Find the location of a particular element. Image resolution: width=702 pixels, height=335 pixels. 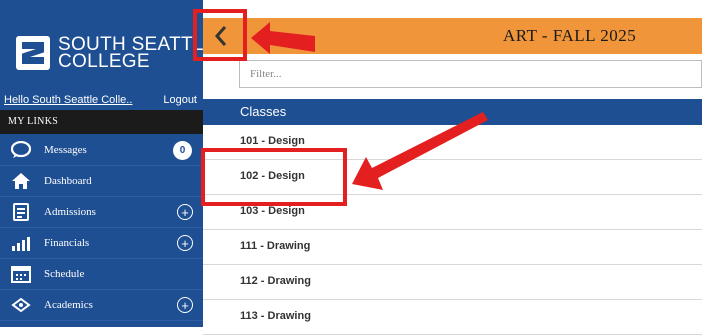

logout-link: Logout is located at coordinates (180, 100).